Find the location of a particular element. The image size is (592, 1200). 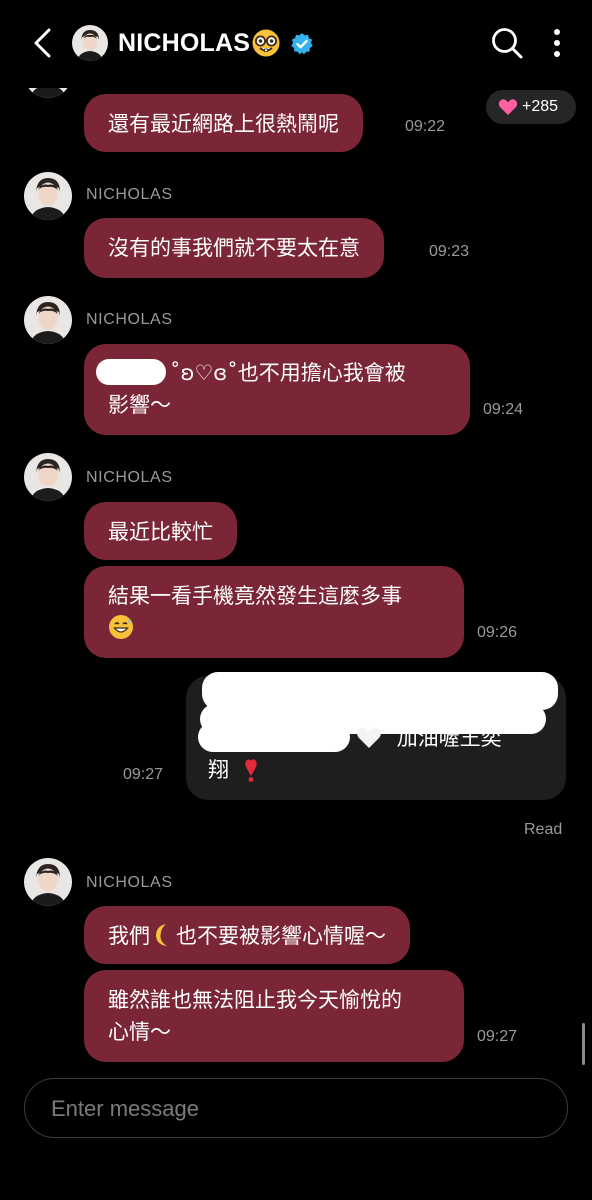

message-time: 09:23 is located at coordinates (449, 251).